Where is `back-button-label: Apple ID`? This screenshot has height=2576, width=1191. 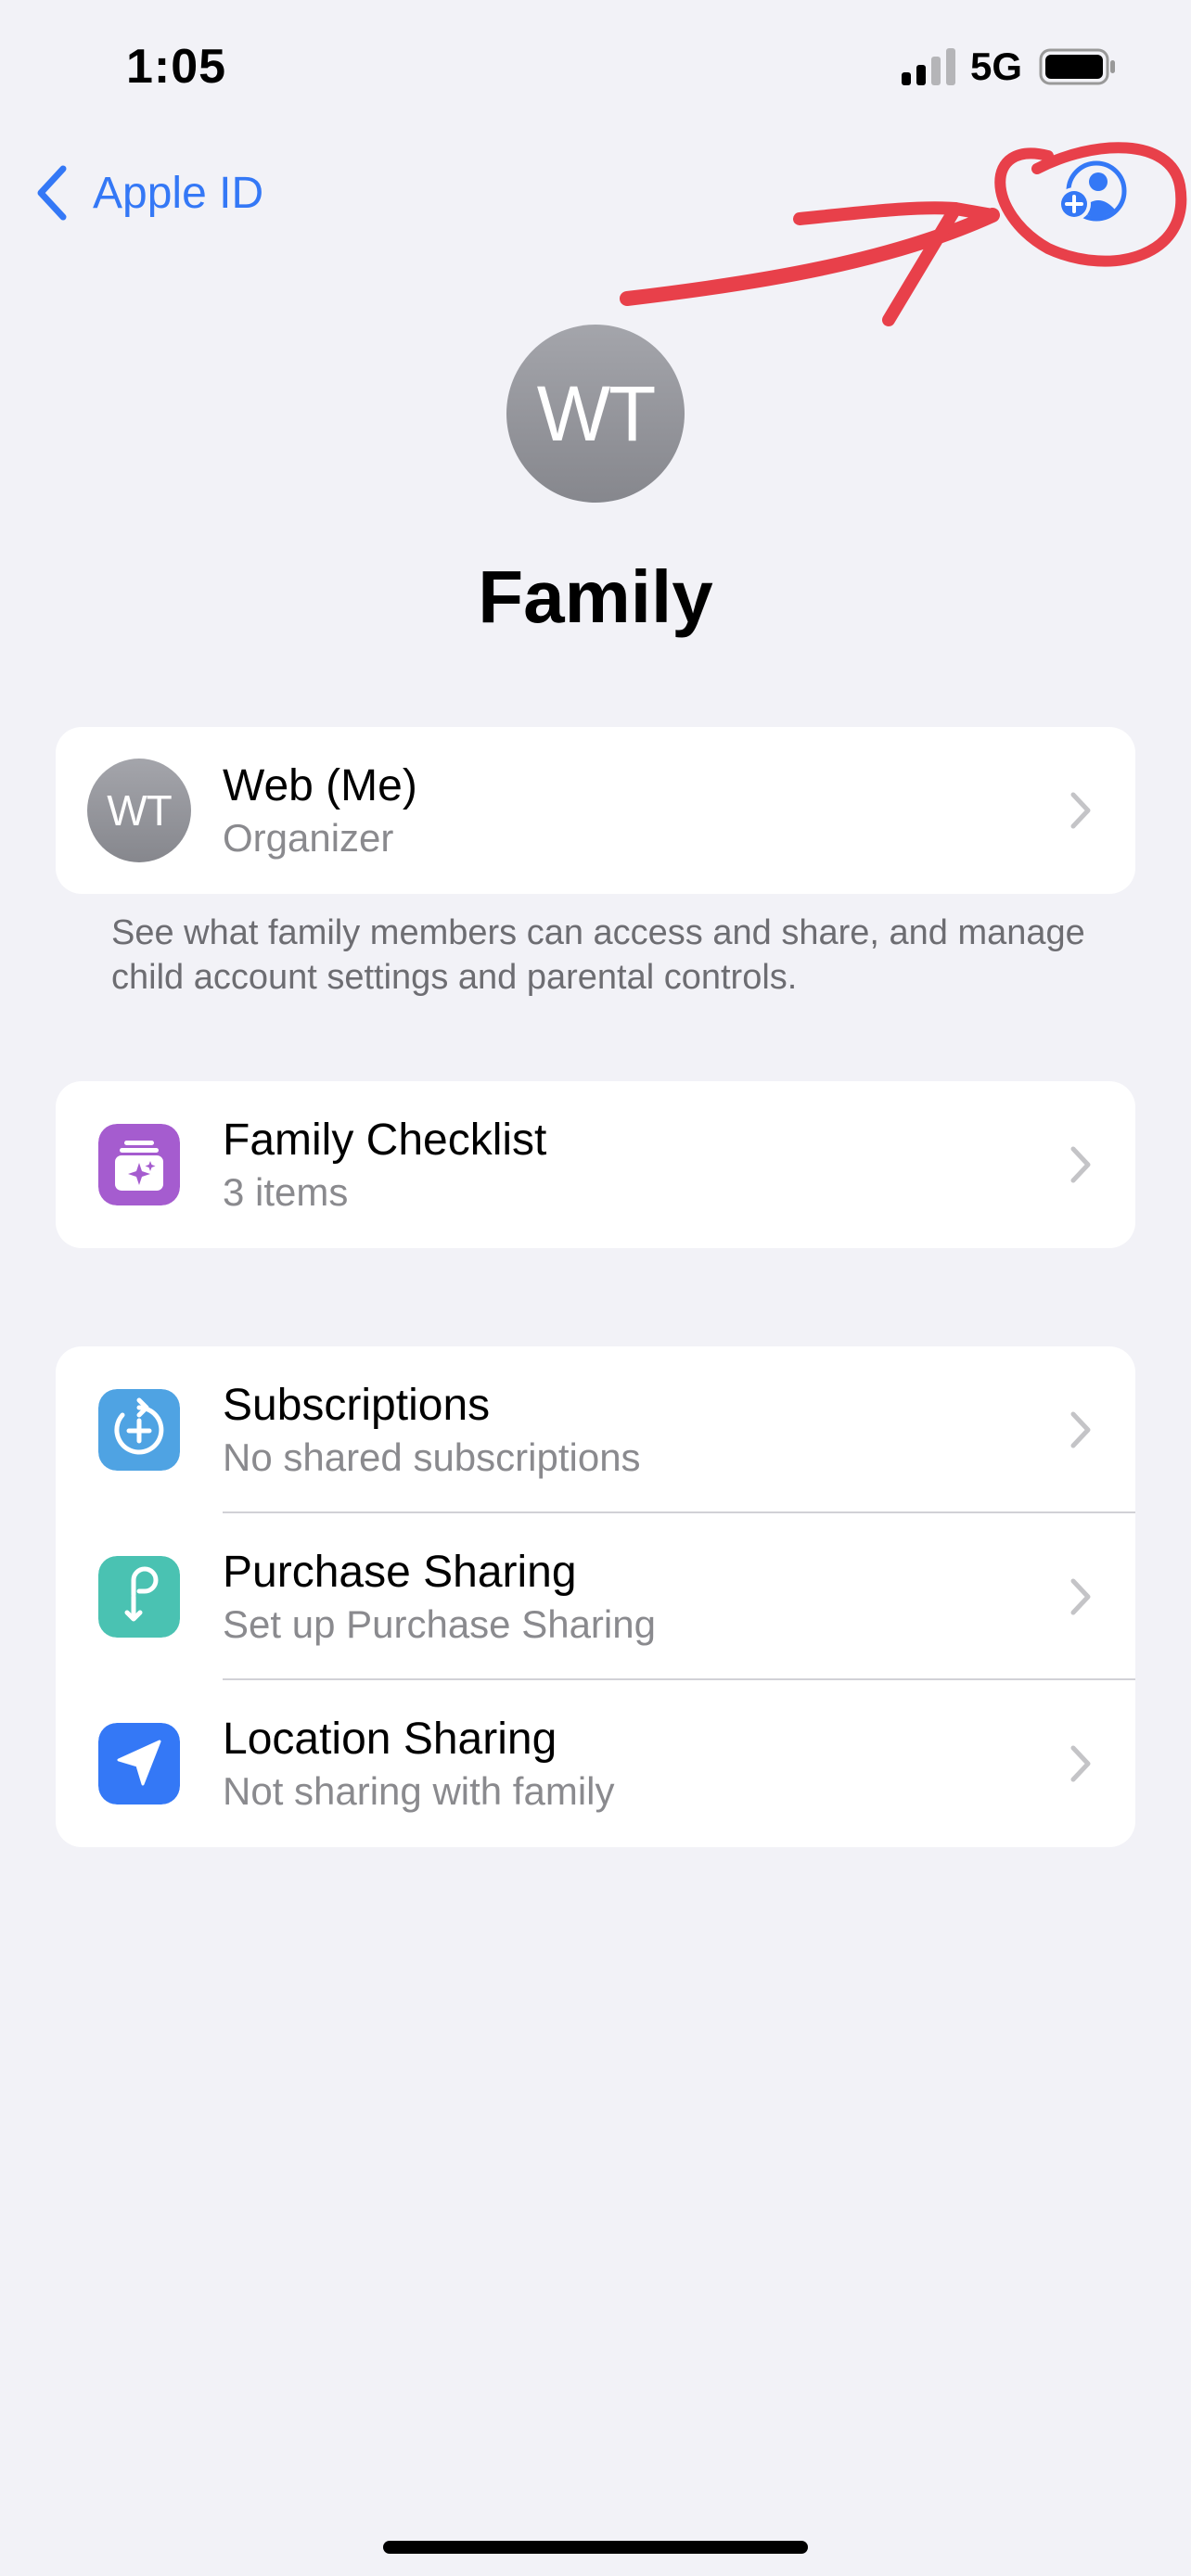 back-button-label: Apple ID is located at coordinates (178, 193).